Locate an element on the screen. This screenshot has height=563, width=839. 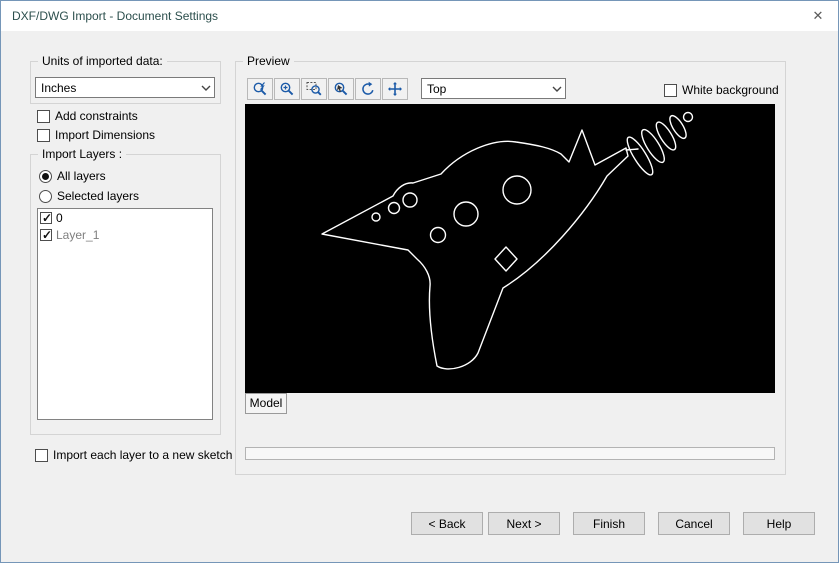
zoom-to-area-button is located at coordinates (314, 89).